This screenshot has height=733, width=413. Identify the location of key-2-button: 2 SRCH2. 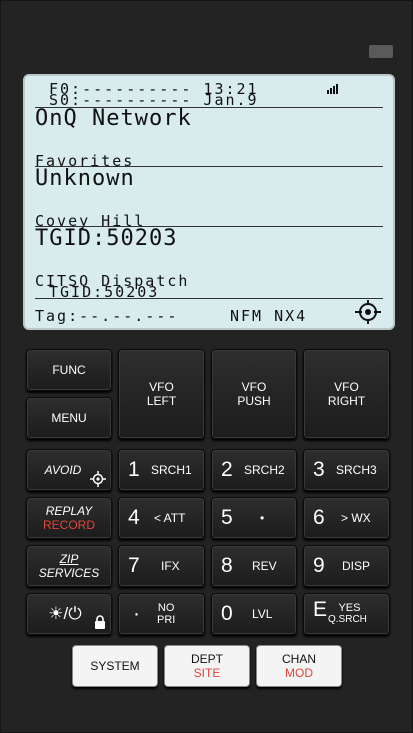
(254, 470).